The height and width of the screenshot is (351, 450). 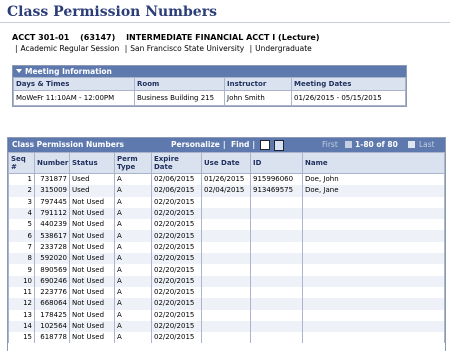 I want to click on column-id: ID, so click(x=276, y=163).